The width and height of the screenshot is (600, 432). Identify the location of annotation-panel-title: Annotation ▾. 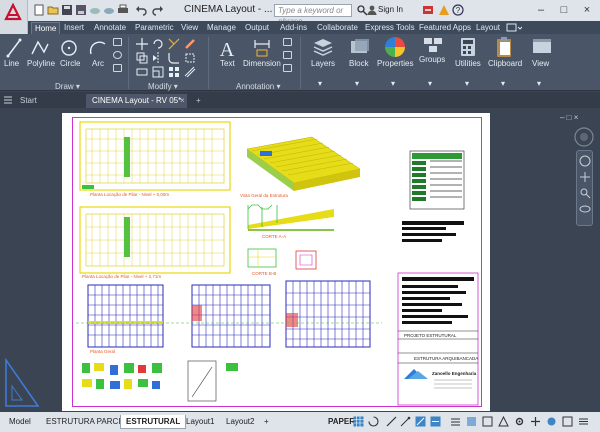
(258, 86).